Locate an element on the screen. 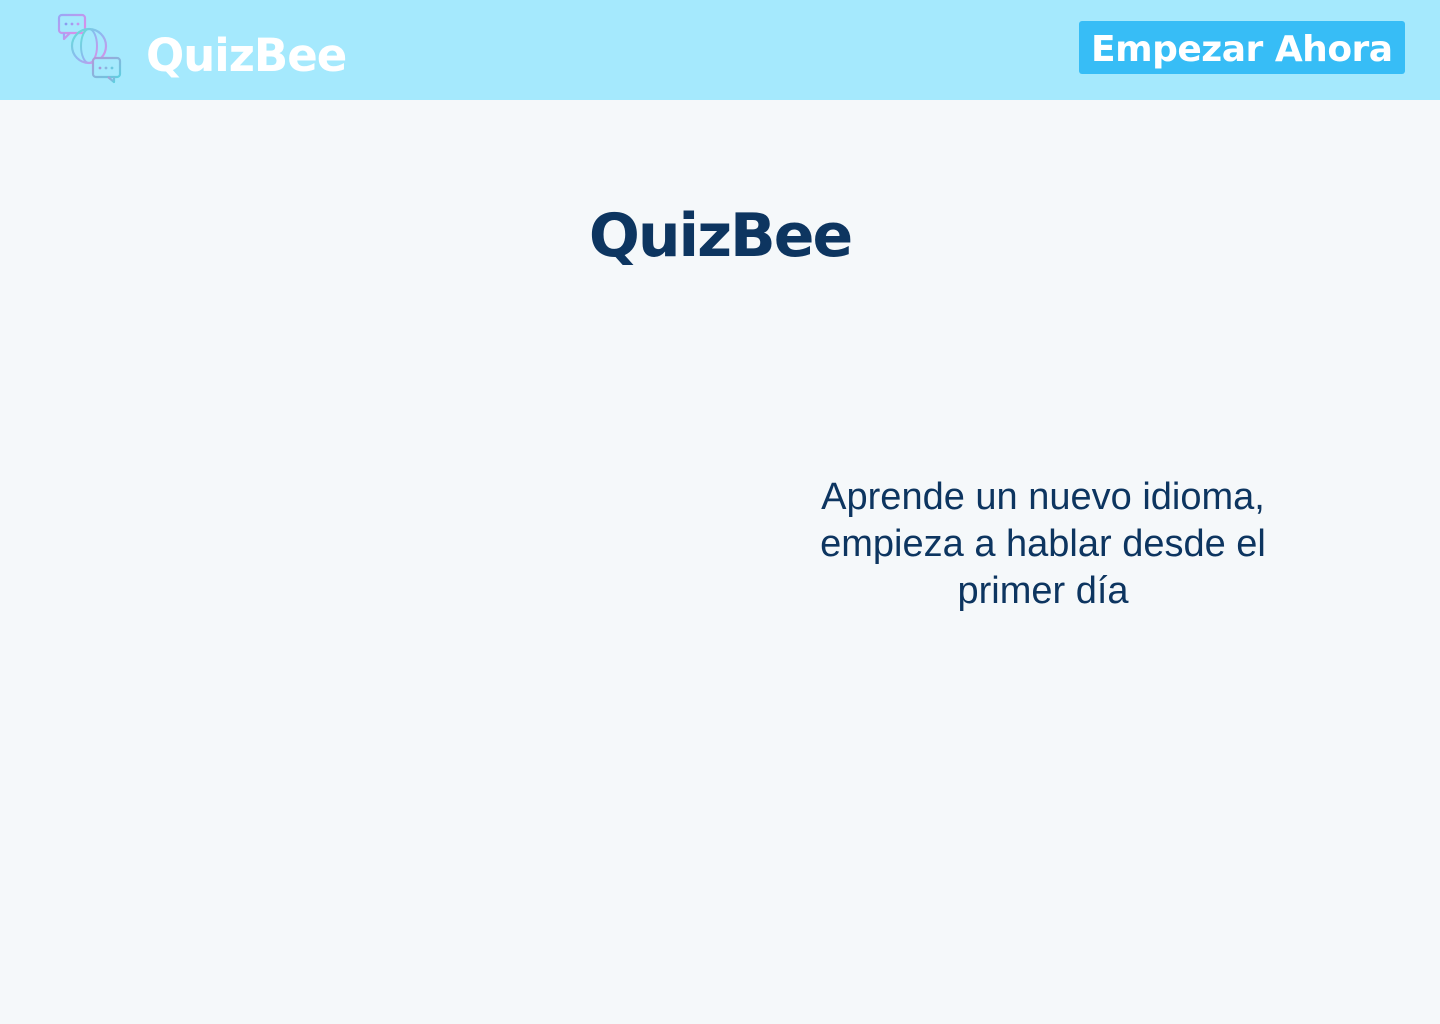 This screenshot has height=1024, width=1440. navbar: QuizBee Empezar Ahora is located at coordinates (720, 50).